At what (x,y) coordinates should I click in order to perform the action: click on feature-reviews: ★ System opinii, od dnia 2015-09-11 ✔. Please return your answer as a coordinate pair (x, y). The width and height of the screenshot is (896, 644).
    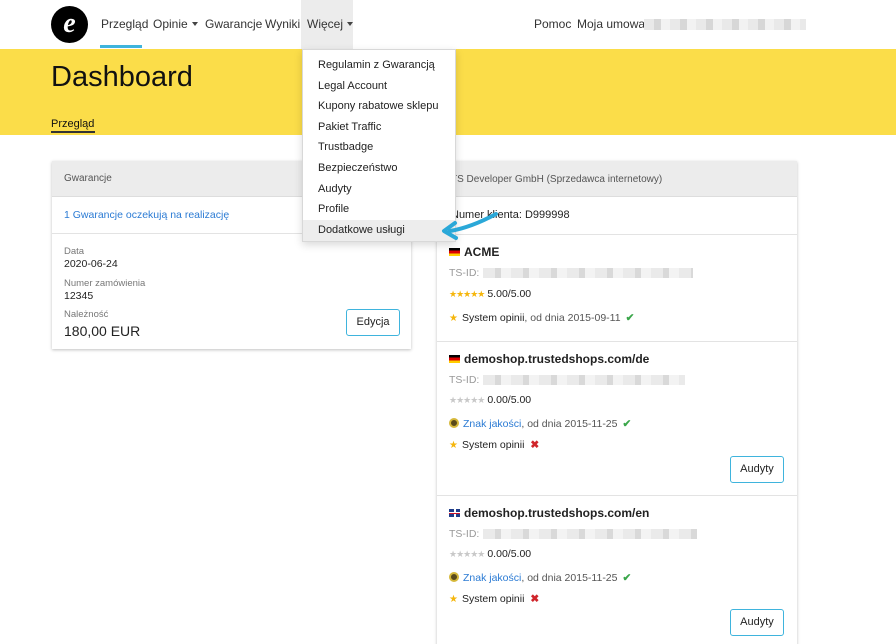
    Looking at the image, I should click on (541, 318).